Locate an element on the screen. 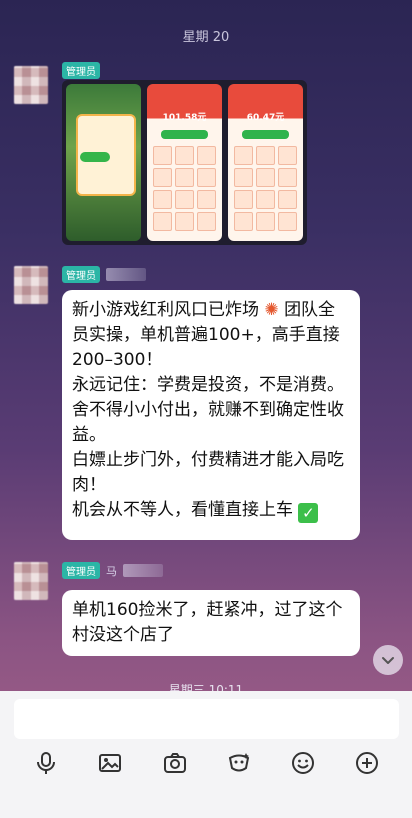 Image resolution: width=412 pixels, height=818 pixels. message-line: 白嫖止步门外，付费精进才能入局吃肉！ is located at coordinates (208, 472).